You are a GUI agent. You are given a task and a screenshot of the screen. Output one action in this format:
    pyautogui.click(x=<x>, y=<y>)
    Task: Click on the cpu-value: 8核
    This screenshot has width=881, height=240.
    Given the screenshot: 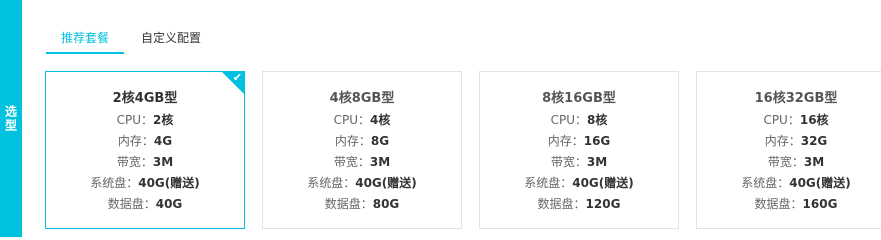 What is the action you would take?
    pyautogui.click(x=597, y=120)
    